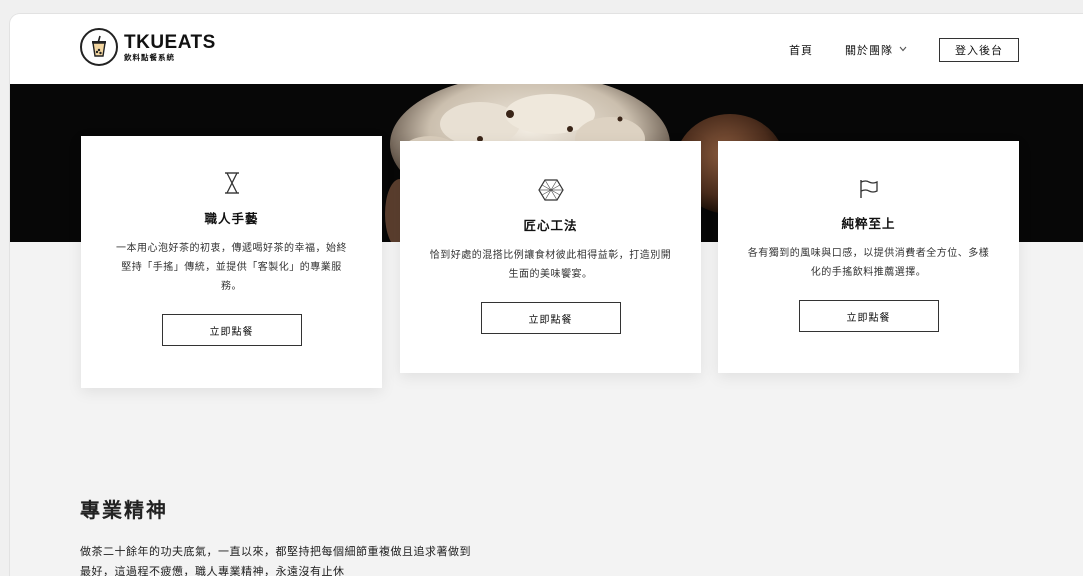  I want to click on bubble-tea-cup-icon, so click(99, 47).